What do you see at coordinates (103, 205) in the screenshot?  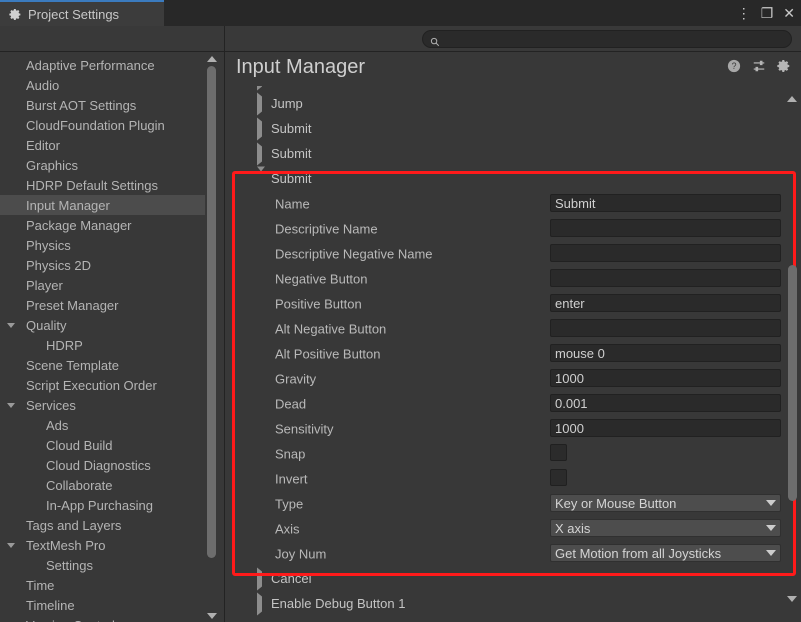 I see `sidebar-item-input-manager: Input Manager` at bounding box center [103, 205].